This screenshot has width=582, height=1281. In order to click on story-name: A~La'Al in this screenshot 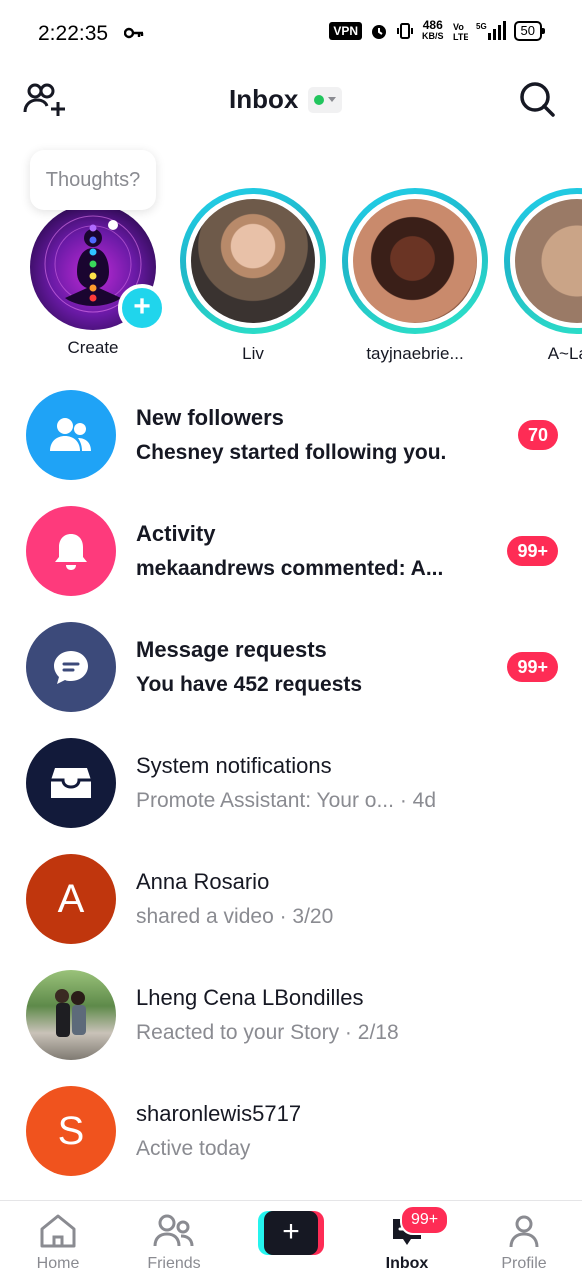, I will do `click(564, 353)`.